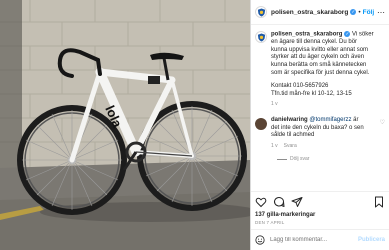  What do you see at coordinates (309, 12) in the screenshot?
I see `account-username: polisen_ostra_skaraborg` at bounding box center [309, 12].